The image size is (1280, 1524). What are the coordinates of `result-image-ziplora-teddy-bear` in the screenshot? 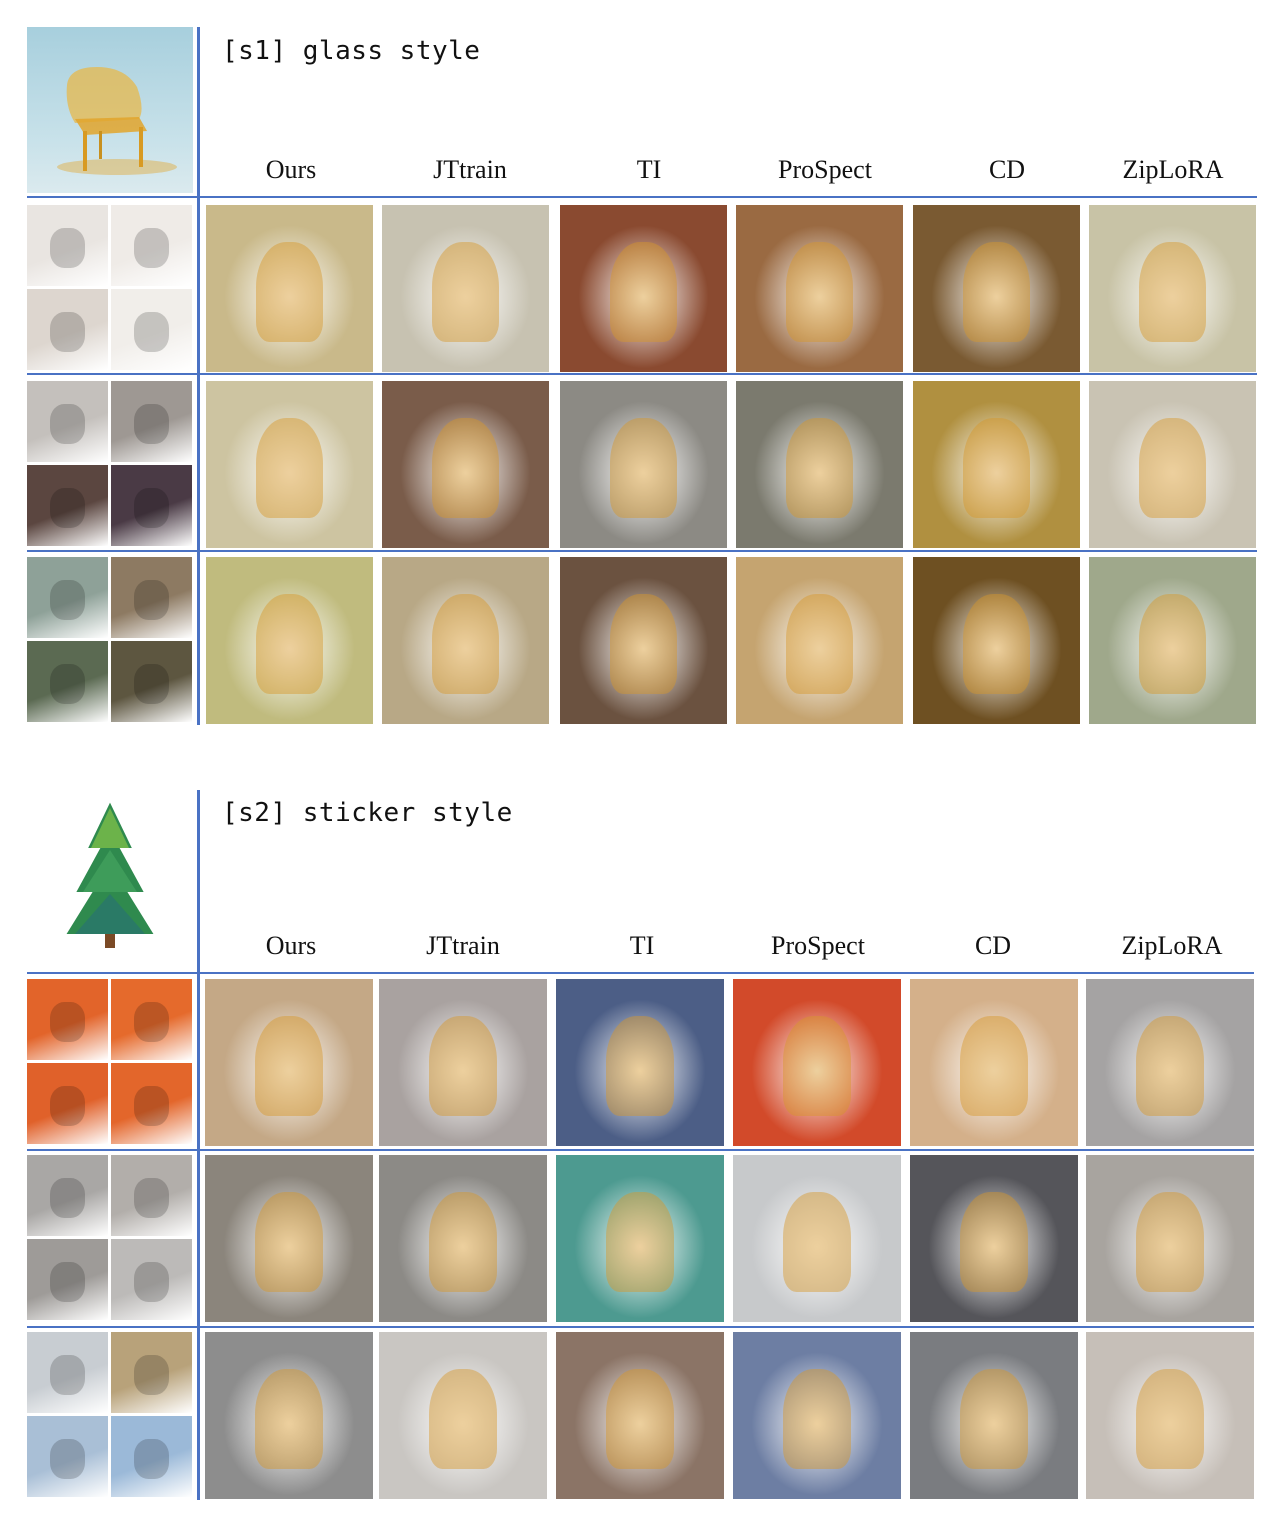 It's located at (1172, 640).